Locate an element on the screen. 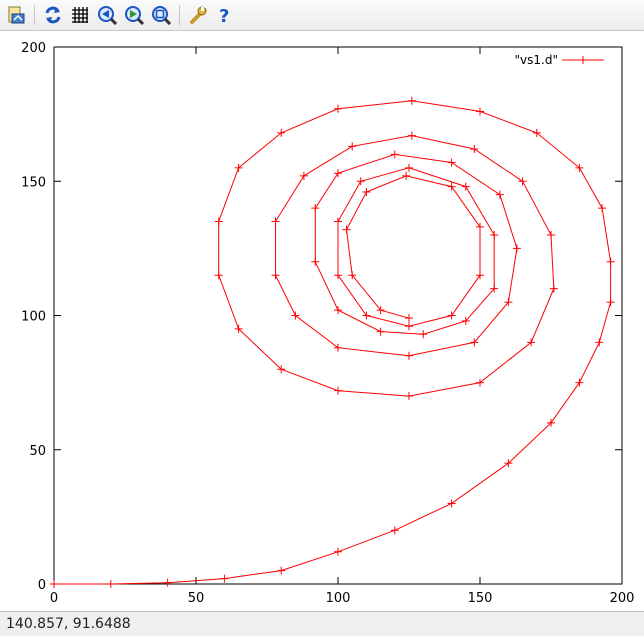  y-tick-label: 50 is located at coordinates (37, 451).